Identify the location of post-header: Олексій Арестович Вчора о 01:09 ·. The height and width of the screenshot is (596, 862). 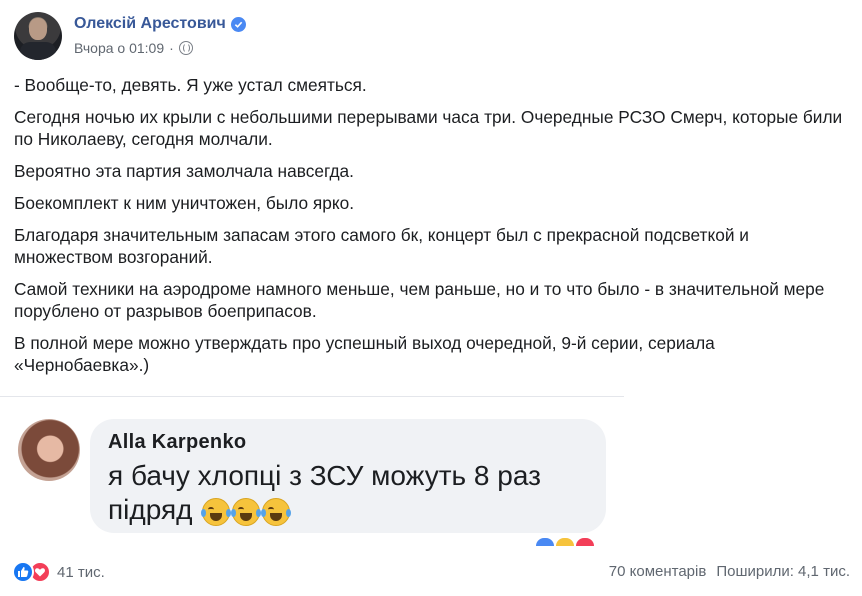
(314, 37).